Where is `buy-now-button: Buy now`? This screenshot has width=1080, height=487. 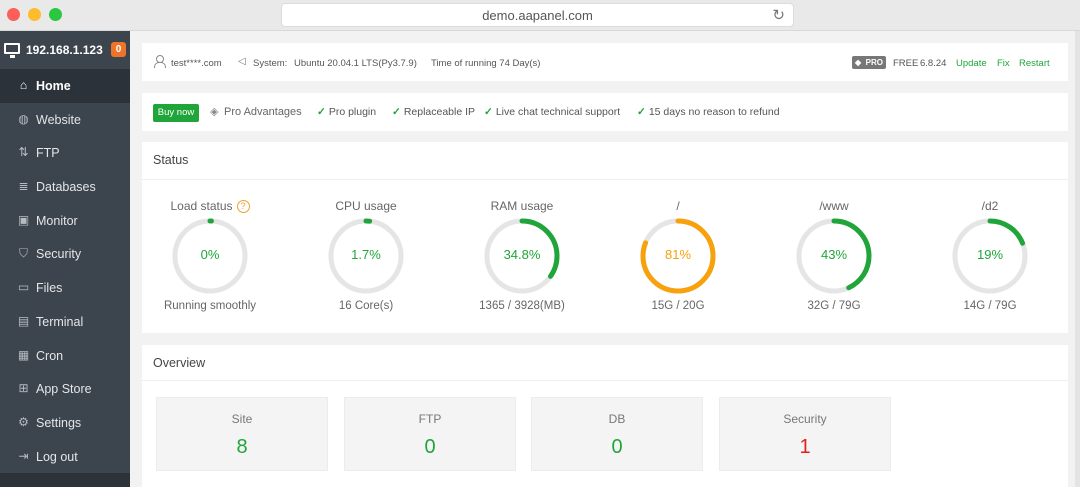
buy-now-button: Buy now is located at coordinates (176, 113).